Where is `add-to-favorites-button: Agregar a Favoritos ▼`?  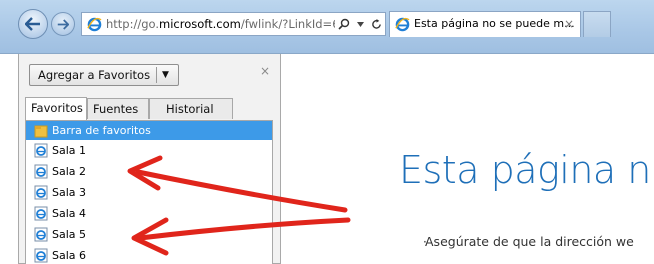
add-to-favorites-button: Agregar a Favoritos ▼ is located at coordinates (104, 75).